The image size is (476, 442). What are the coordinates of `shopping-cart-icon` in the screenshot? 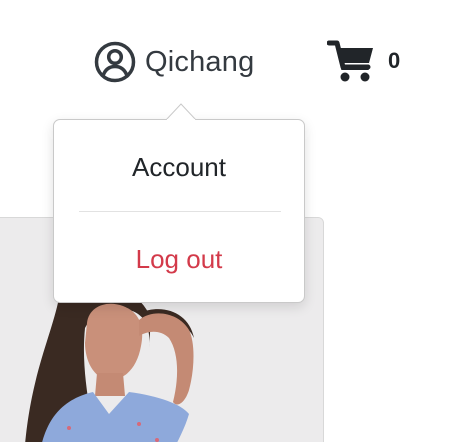 It's located at (350, 61).